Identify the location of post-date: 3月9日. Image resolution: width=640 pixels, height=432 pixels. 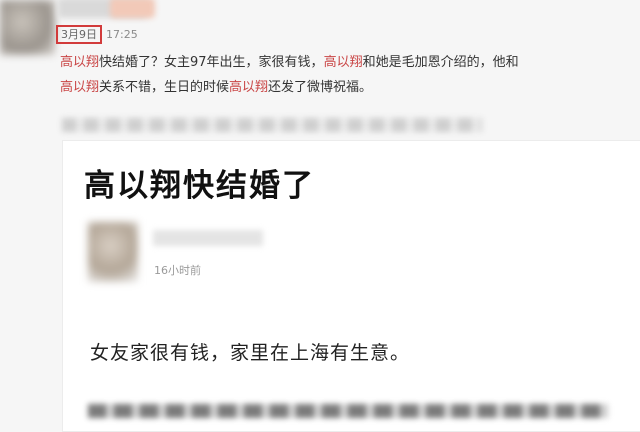
(79, 34).